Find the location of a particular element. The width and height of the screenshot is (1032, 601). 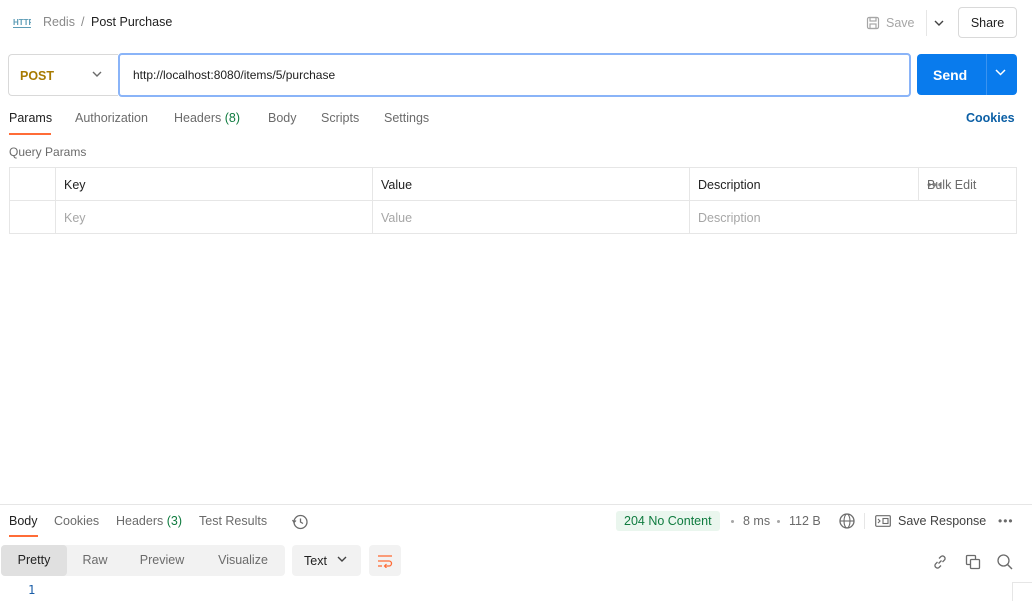

globe-icon is located at coordinates (847, 521).